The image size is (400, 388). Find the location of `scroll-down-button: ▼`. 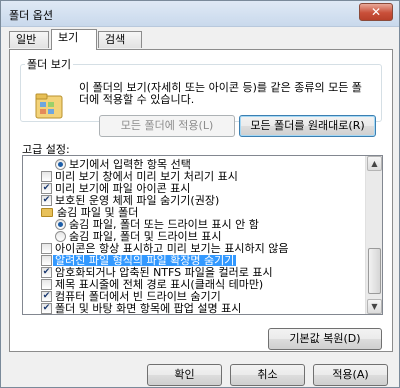

scroll-down-button: ▼ is located at coordinates (374, 306).